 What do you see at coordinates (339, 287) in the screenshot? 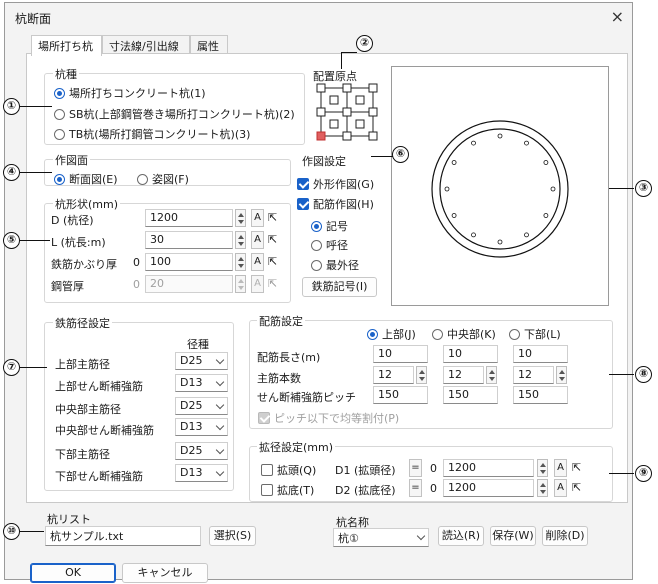
I see `rebar-symbol-button: 鉄筋記号(I)` at bounding box center [339, 287].